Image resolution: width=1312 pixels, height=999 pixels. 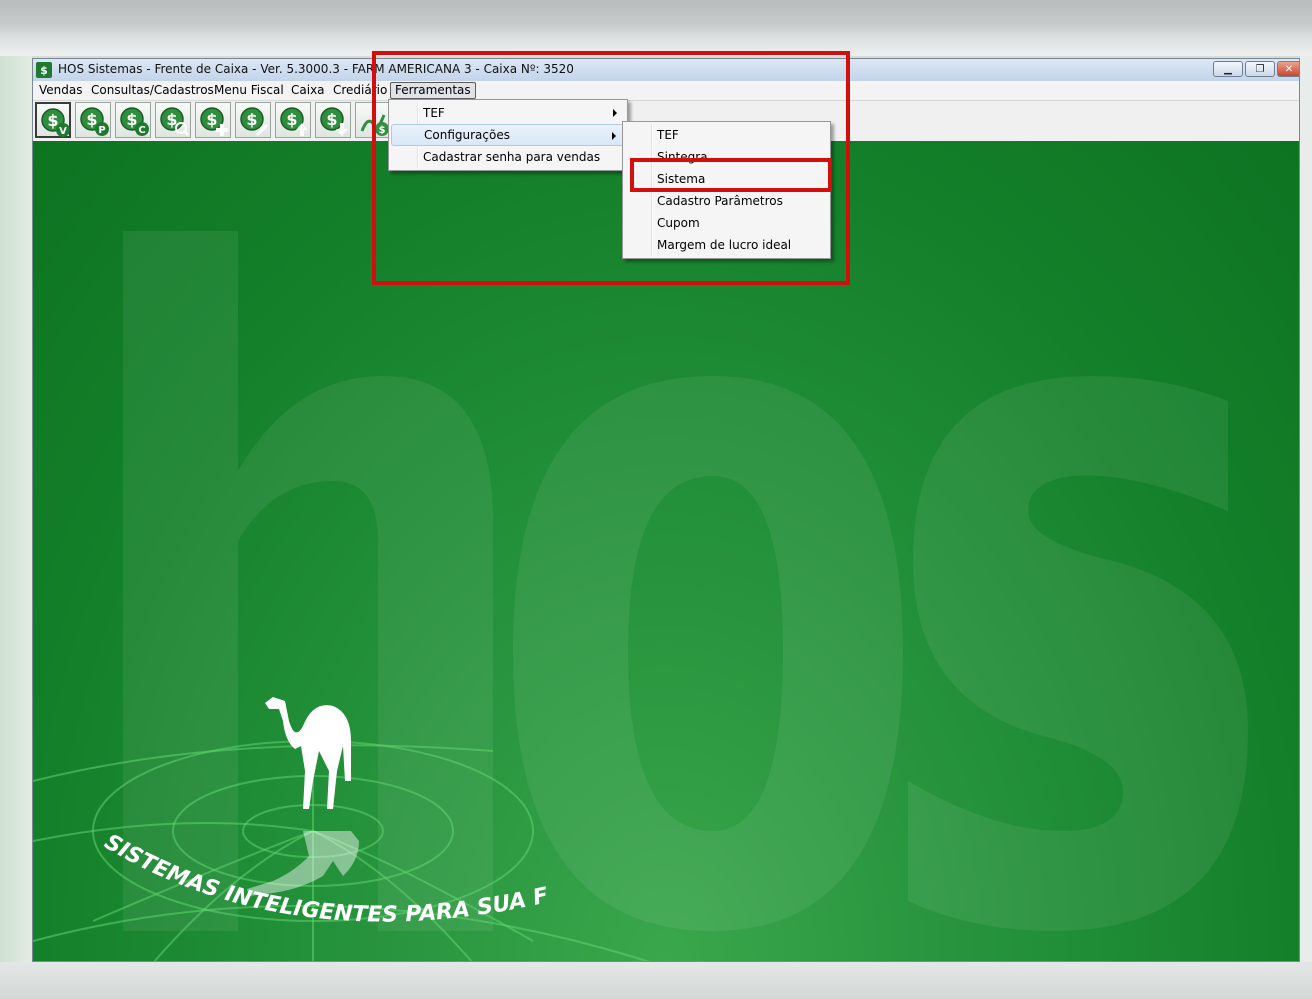 What do you see at coordinates (508, 113) in the screenshot?
I see `ferramentas-item-tef: TEF` at bounding box center [508, 113].